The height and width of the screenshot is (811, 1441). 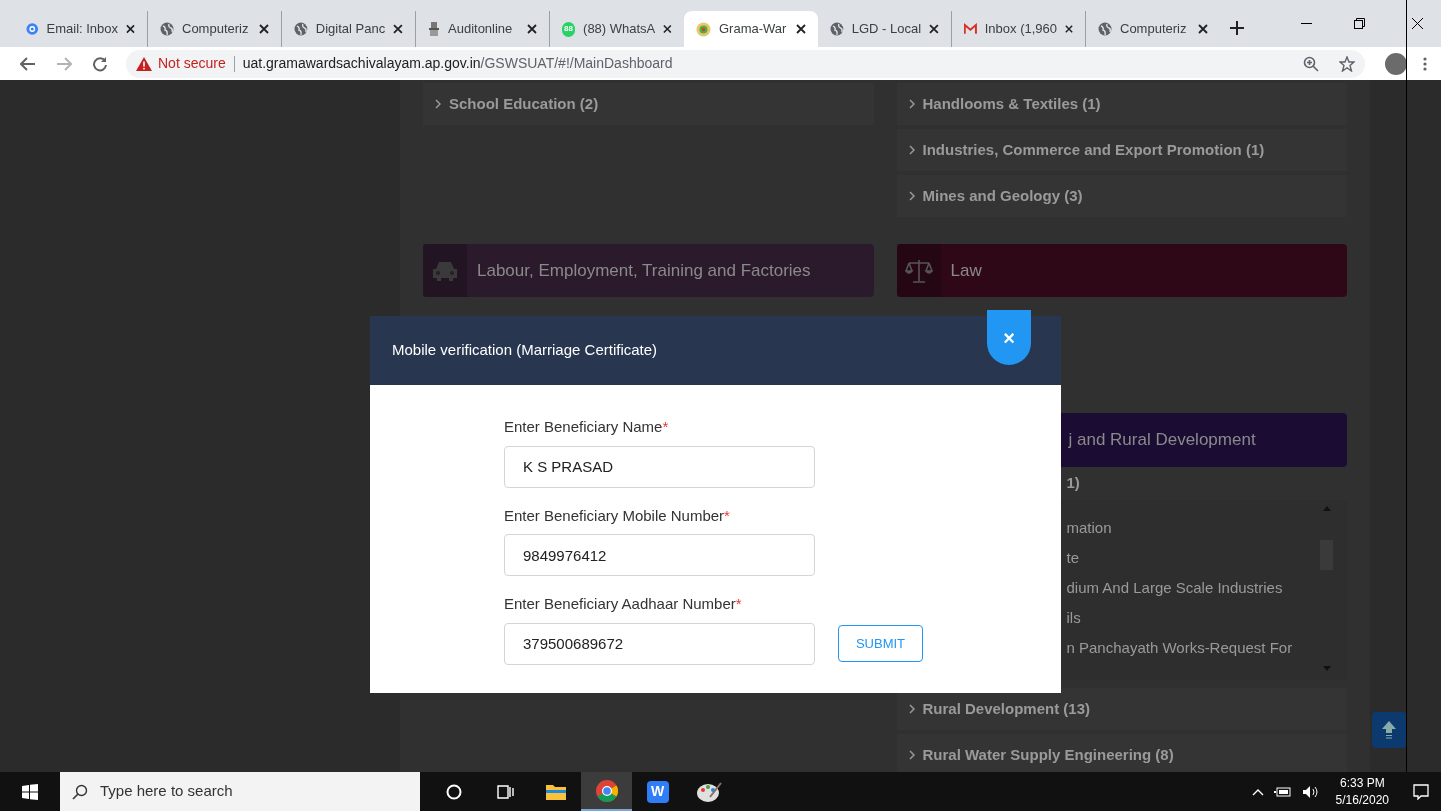 What do you see at coordinates (606, 791) in the screenshot?
I see `browser-icon` at bounding box center [606, 791].